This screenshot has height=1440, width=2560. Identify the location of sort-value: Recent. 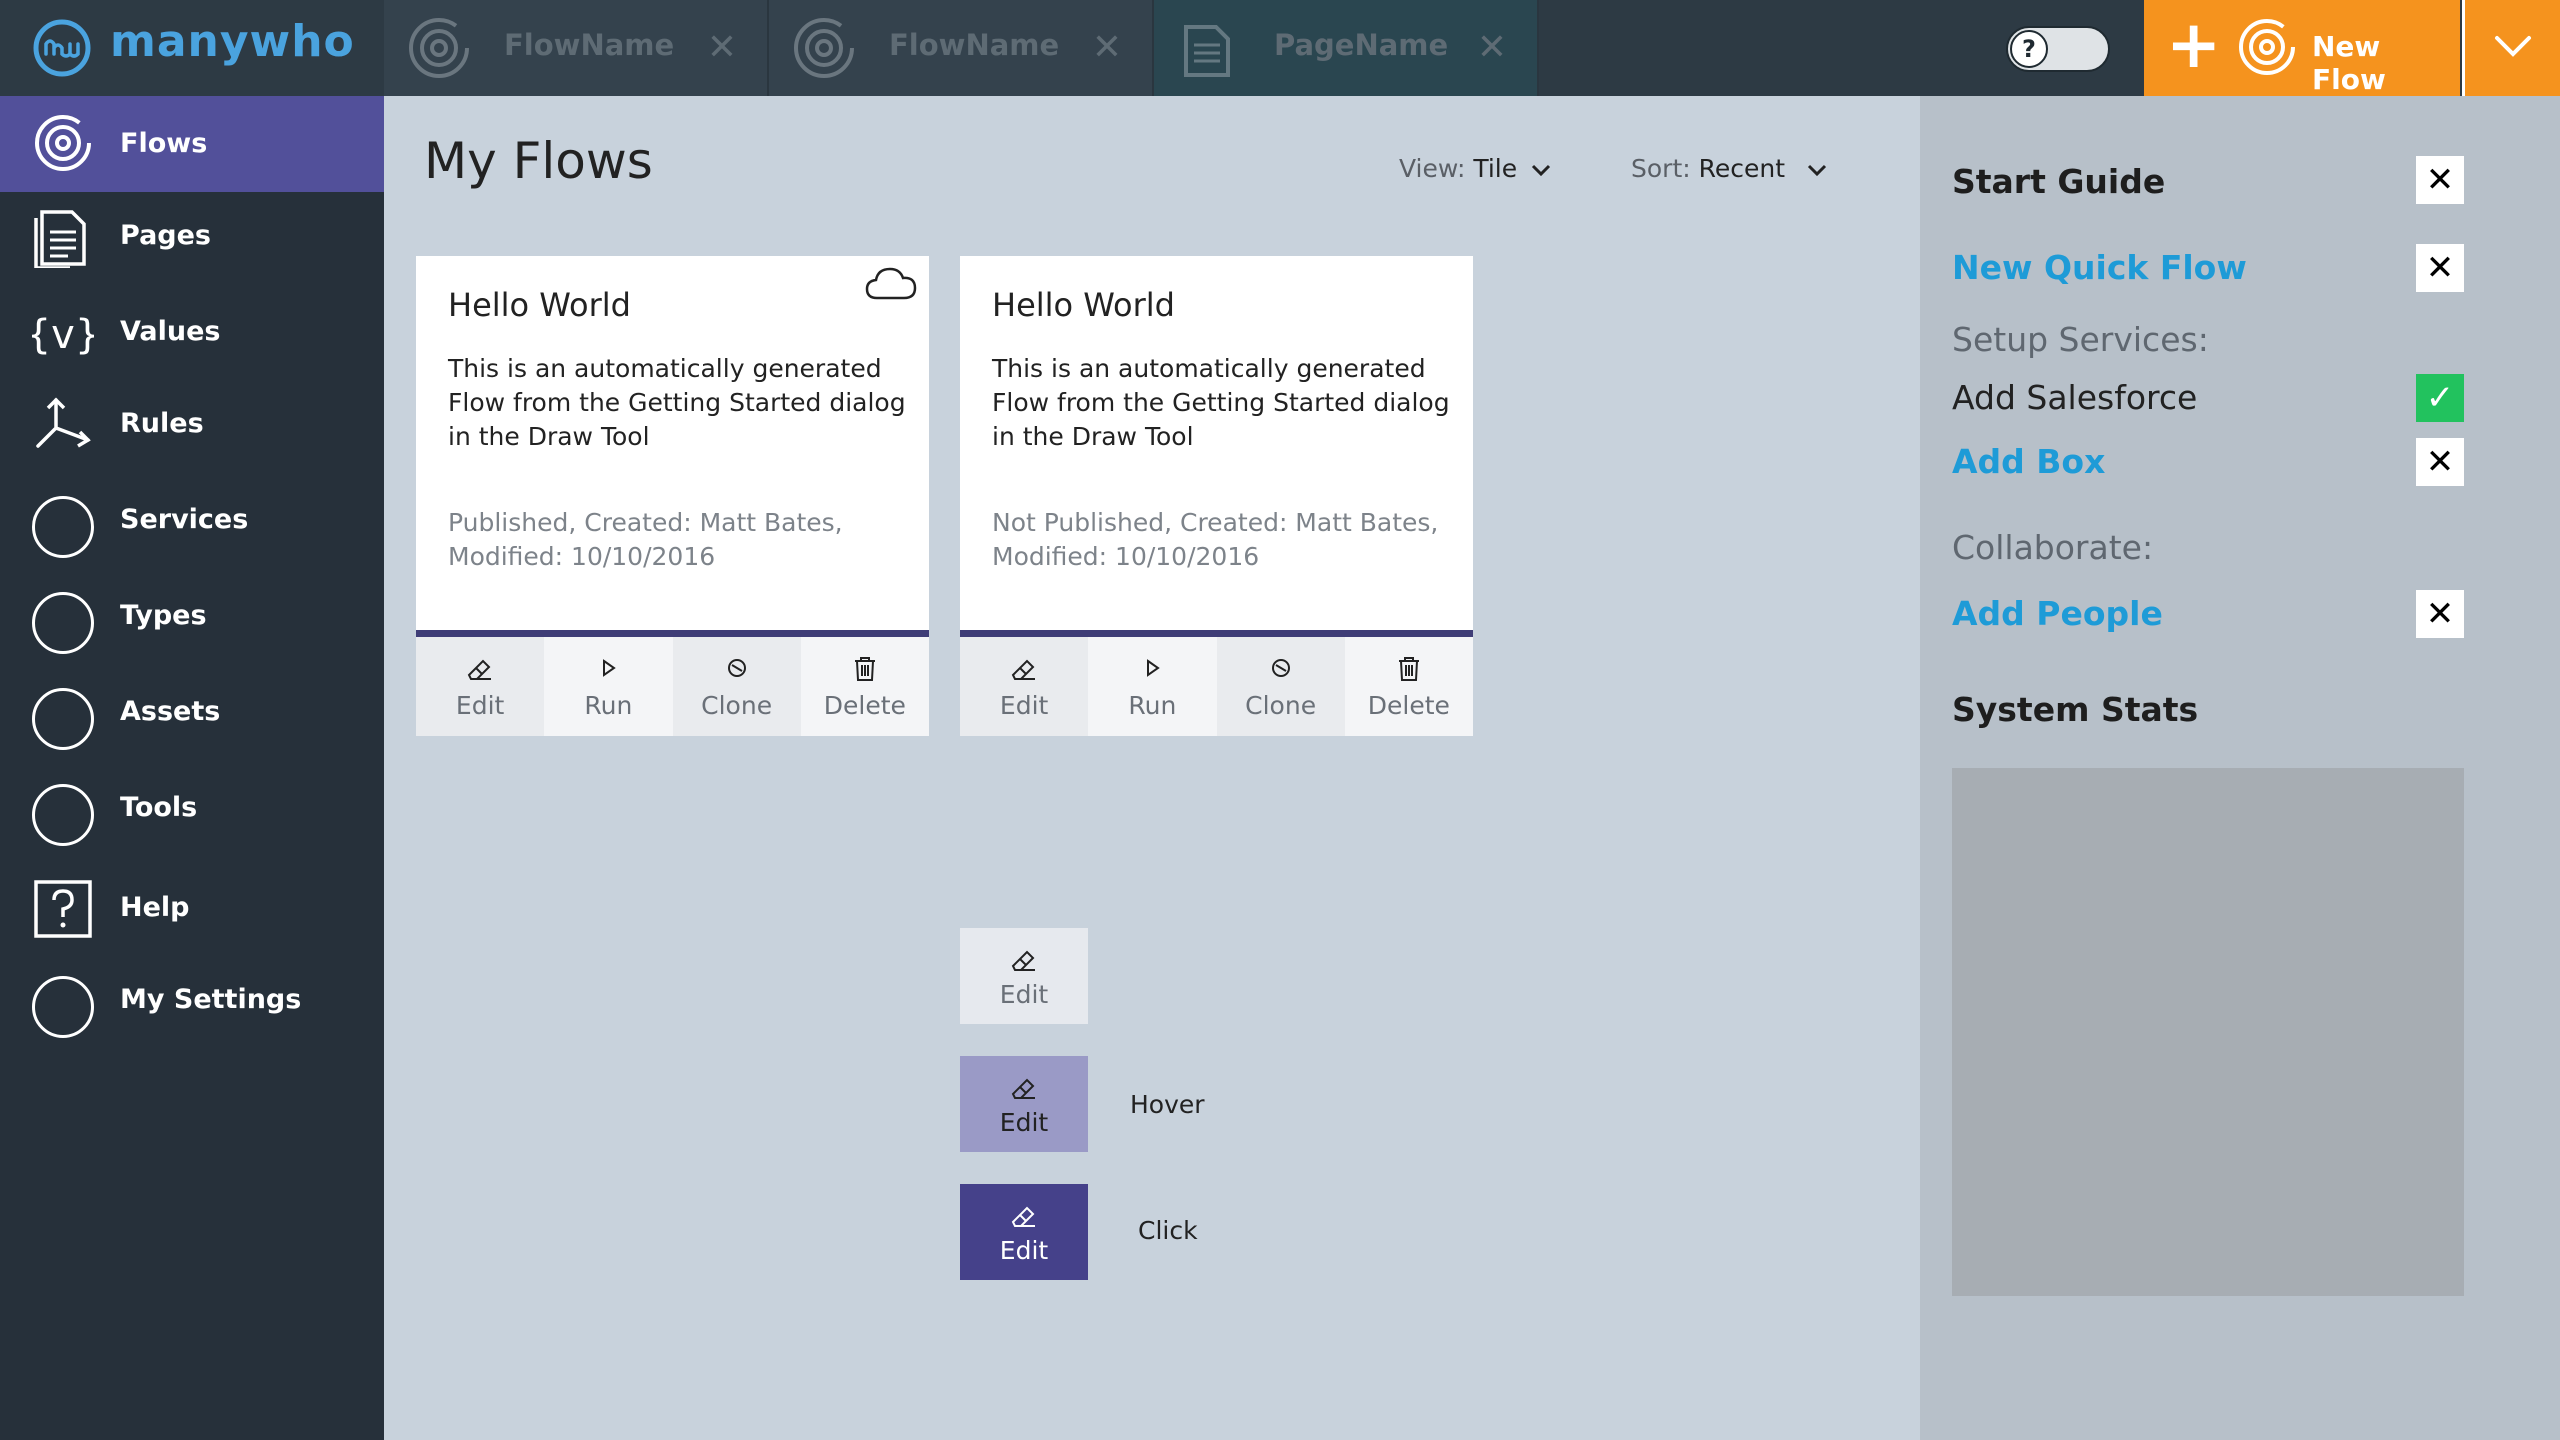
(1742, 168).